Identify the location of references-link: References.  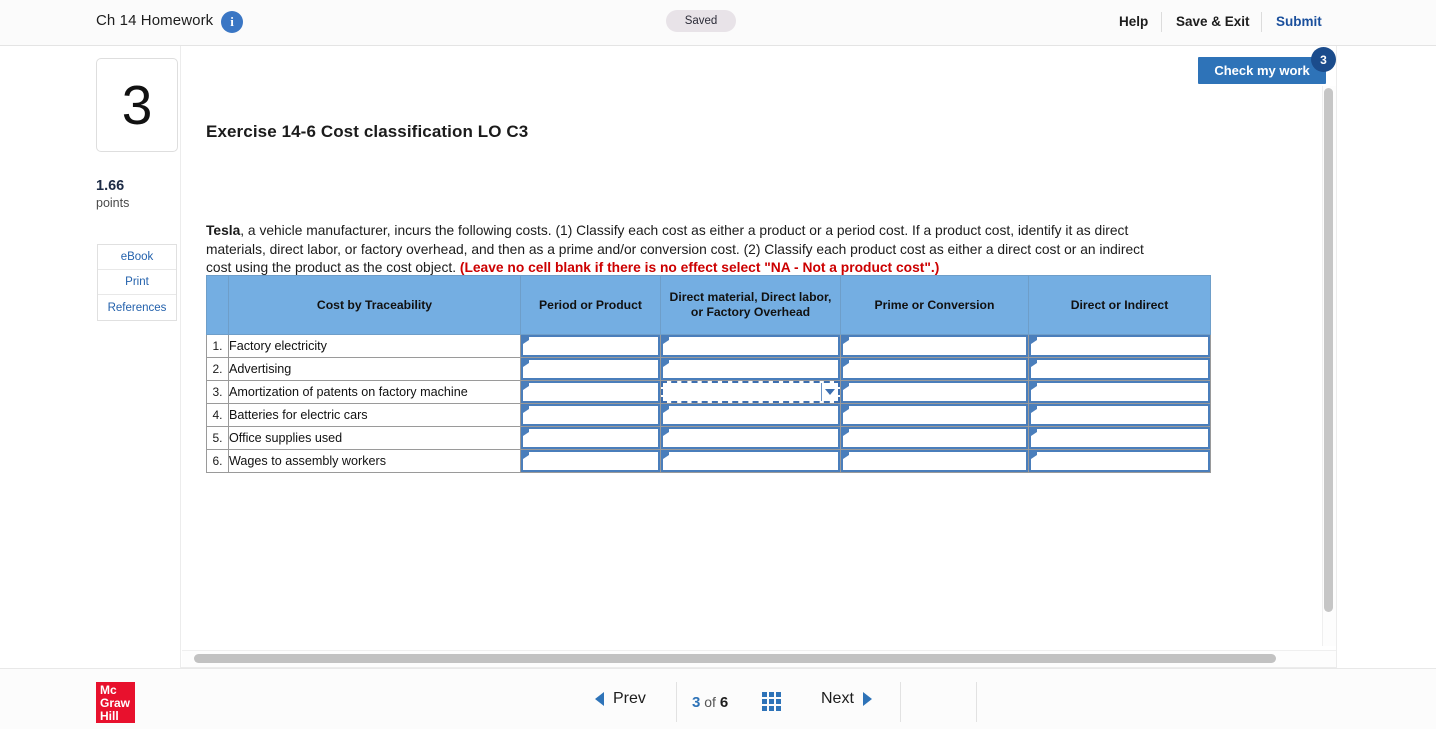
(137, 307).